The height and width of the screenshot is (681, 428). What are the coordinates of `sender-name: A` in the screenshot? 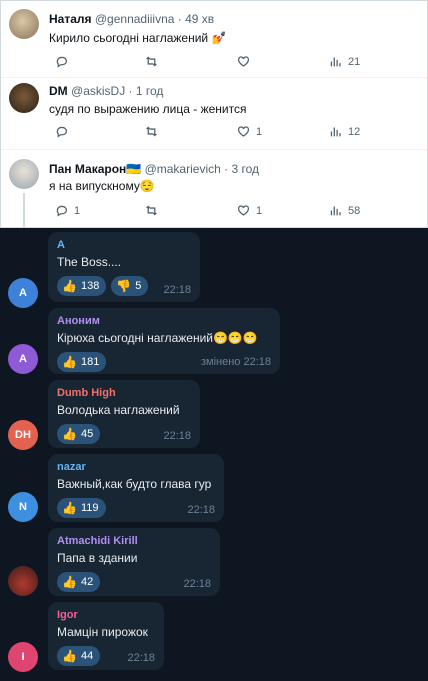 It's located at (124, 245).